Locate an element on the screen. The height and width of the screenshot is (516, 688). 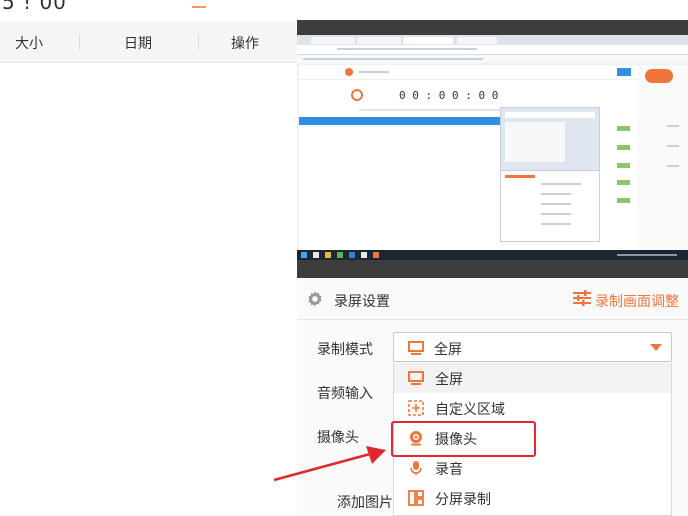
custom-region-icon is located at coordinates (416, 408).